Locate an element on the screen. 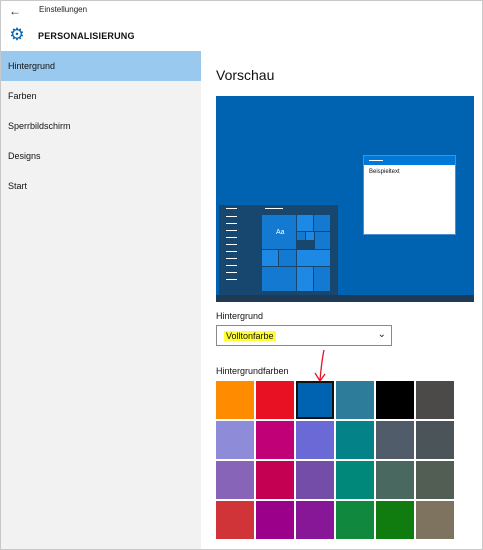 The width and height of the screenshot is (483, 550). color-swatch-grid is located at coordinates (337, 461).